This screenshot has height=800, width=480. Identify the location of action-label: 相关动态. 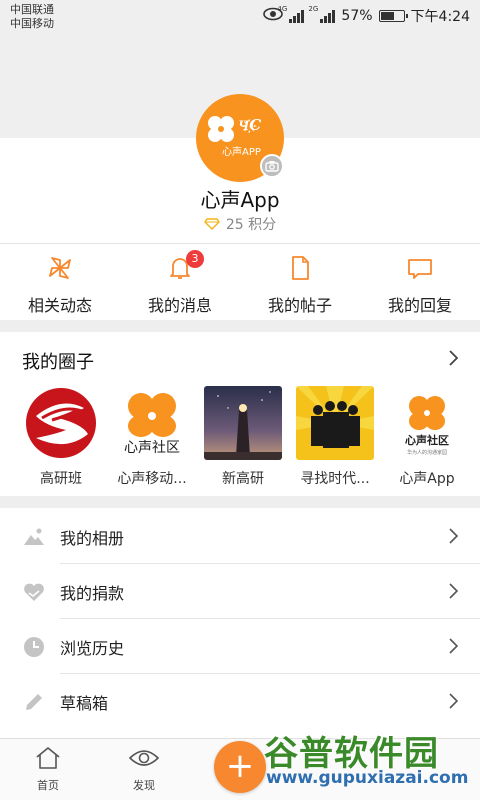
(59, 305).